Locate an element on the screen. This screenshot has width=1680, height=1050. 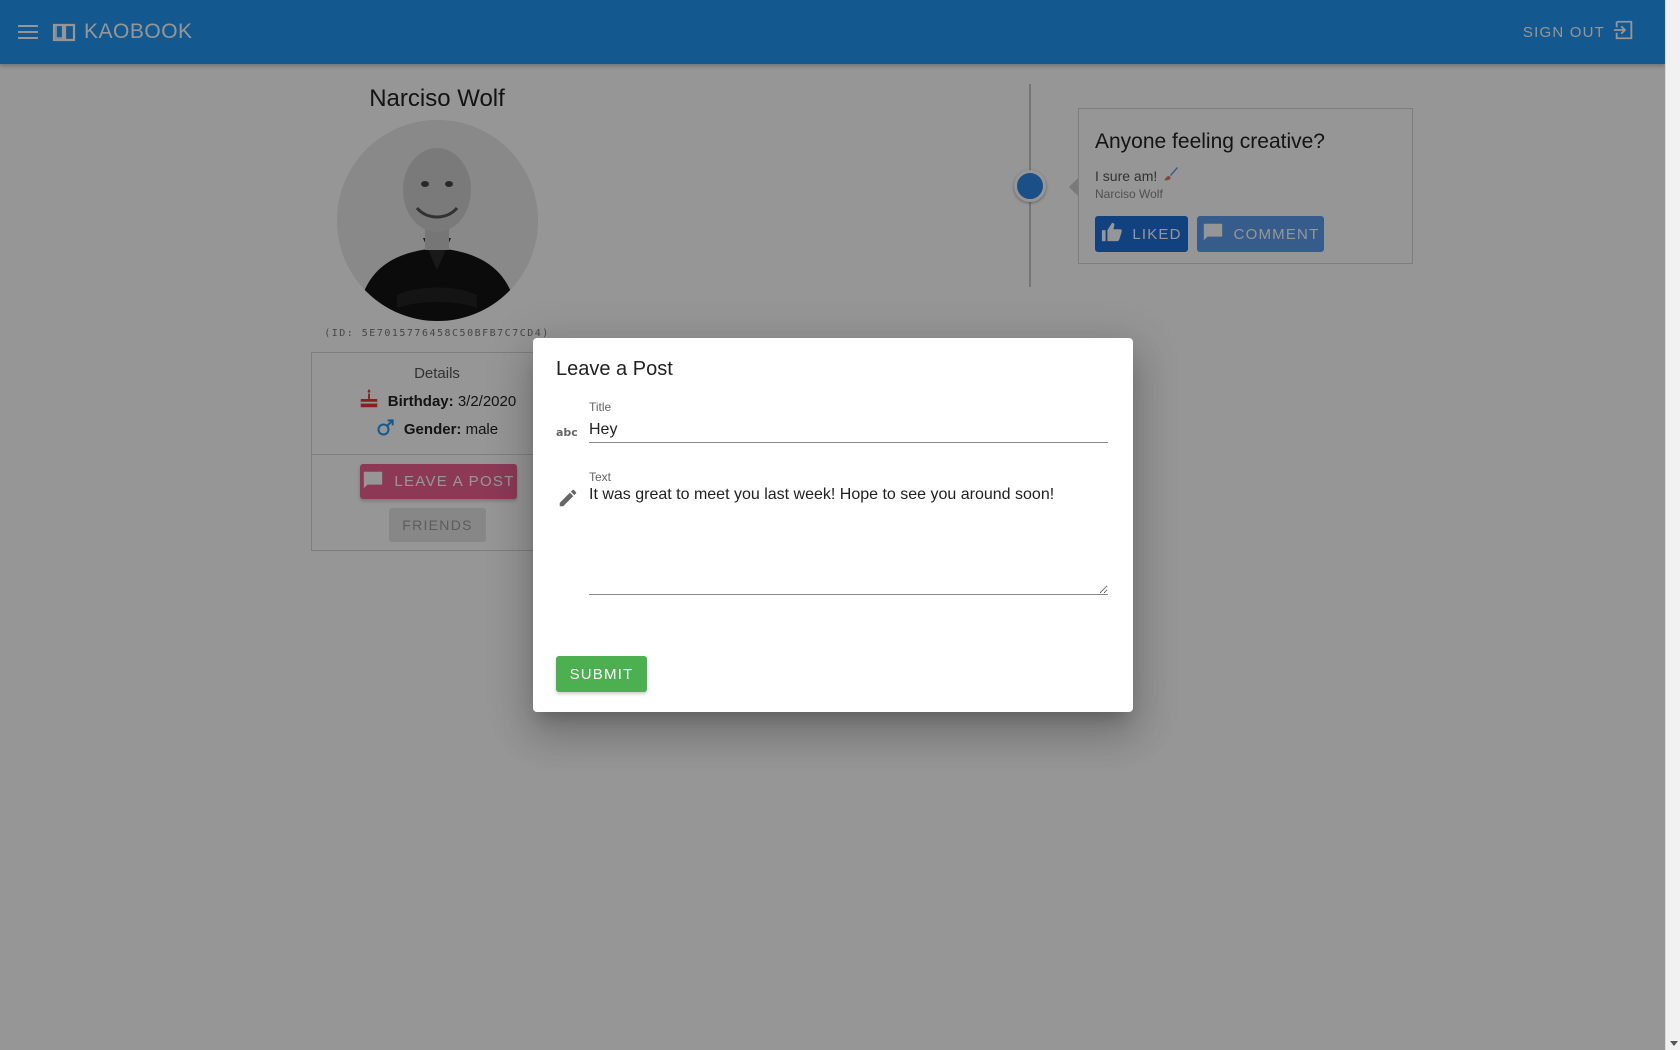
dialog-title: Leave a Post is located at coordinates (614, 369).